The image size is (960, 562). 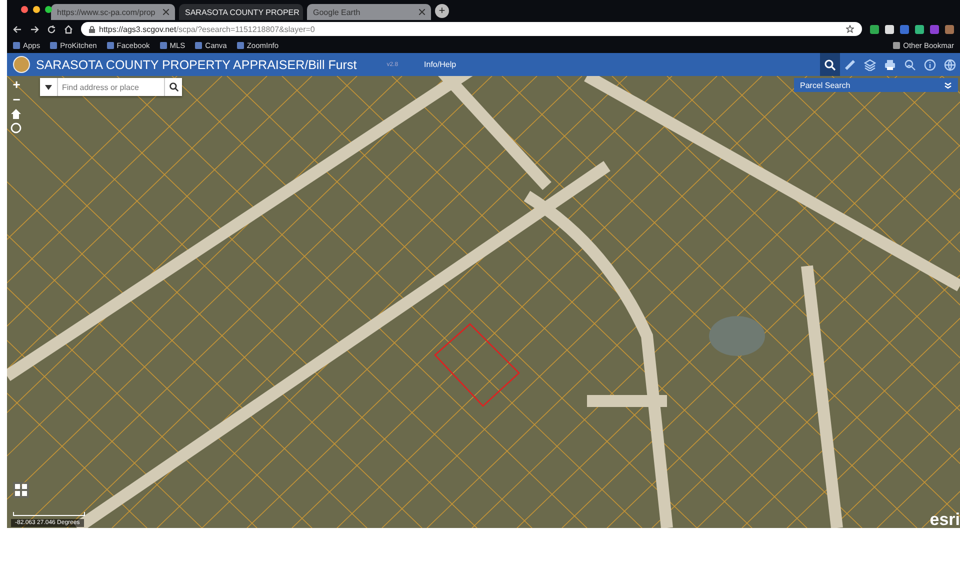 What do you see at coordinates (876, 85) in the screenshot?
I see `parcel-search-panel: Parcel Search` at bounding box center [876, 85].